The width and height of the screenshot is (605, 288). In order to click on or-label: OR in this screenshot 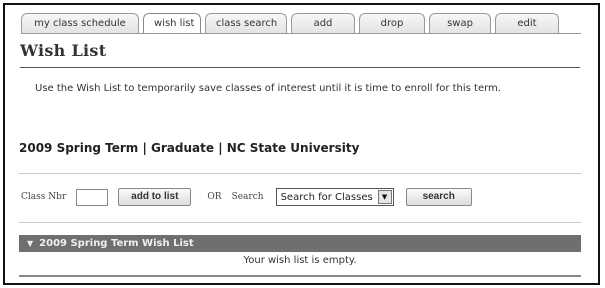, I will do `click(214, 197)`.